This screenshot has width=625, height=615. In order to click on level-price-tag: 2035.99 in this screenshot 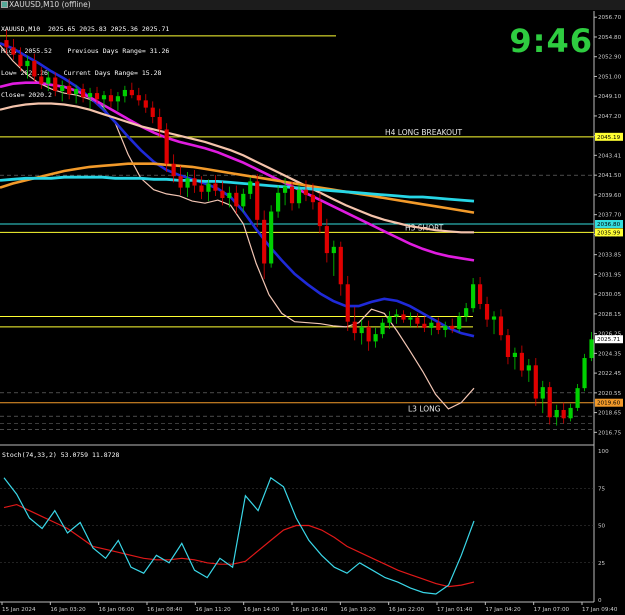, I will do `click(609, 232)`.